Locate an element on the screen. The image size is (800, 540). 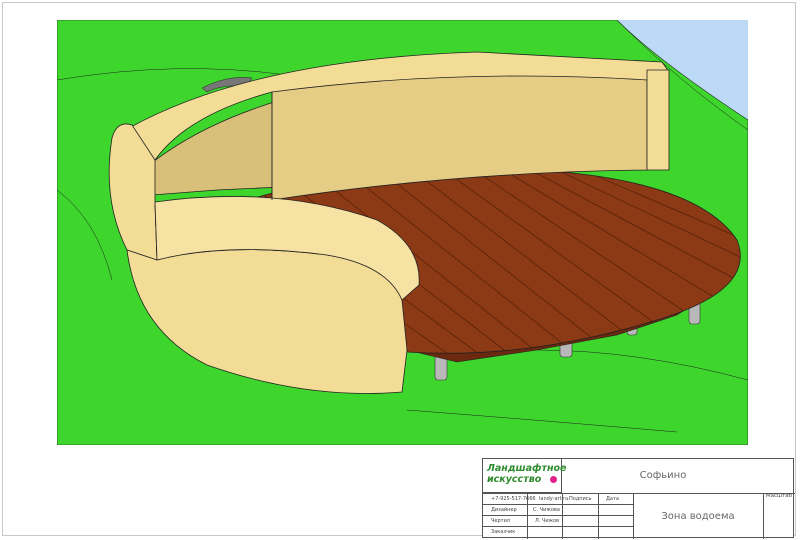
name-drafter: Л. Чижов is located at coordinates (547, 521).